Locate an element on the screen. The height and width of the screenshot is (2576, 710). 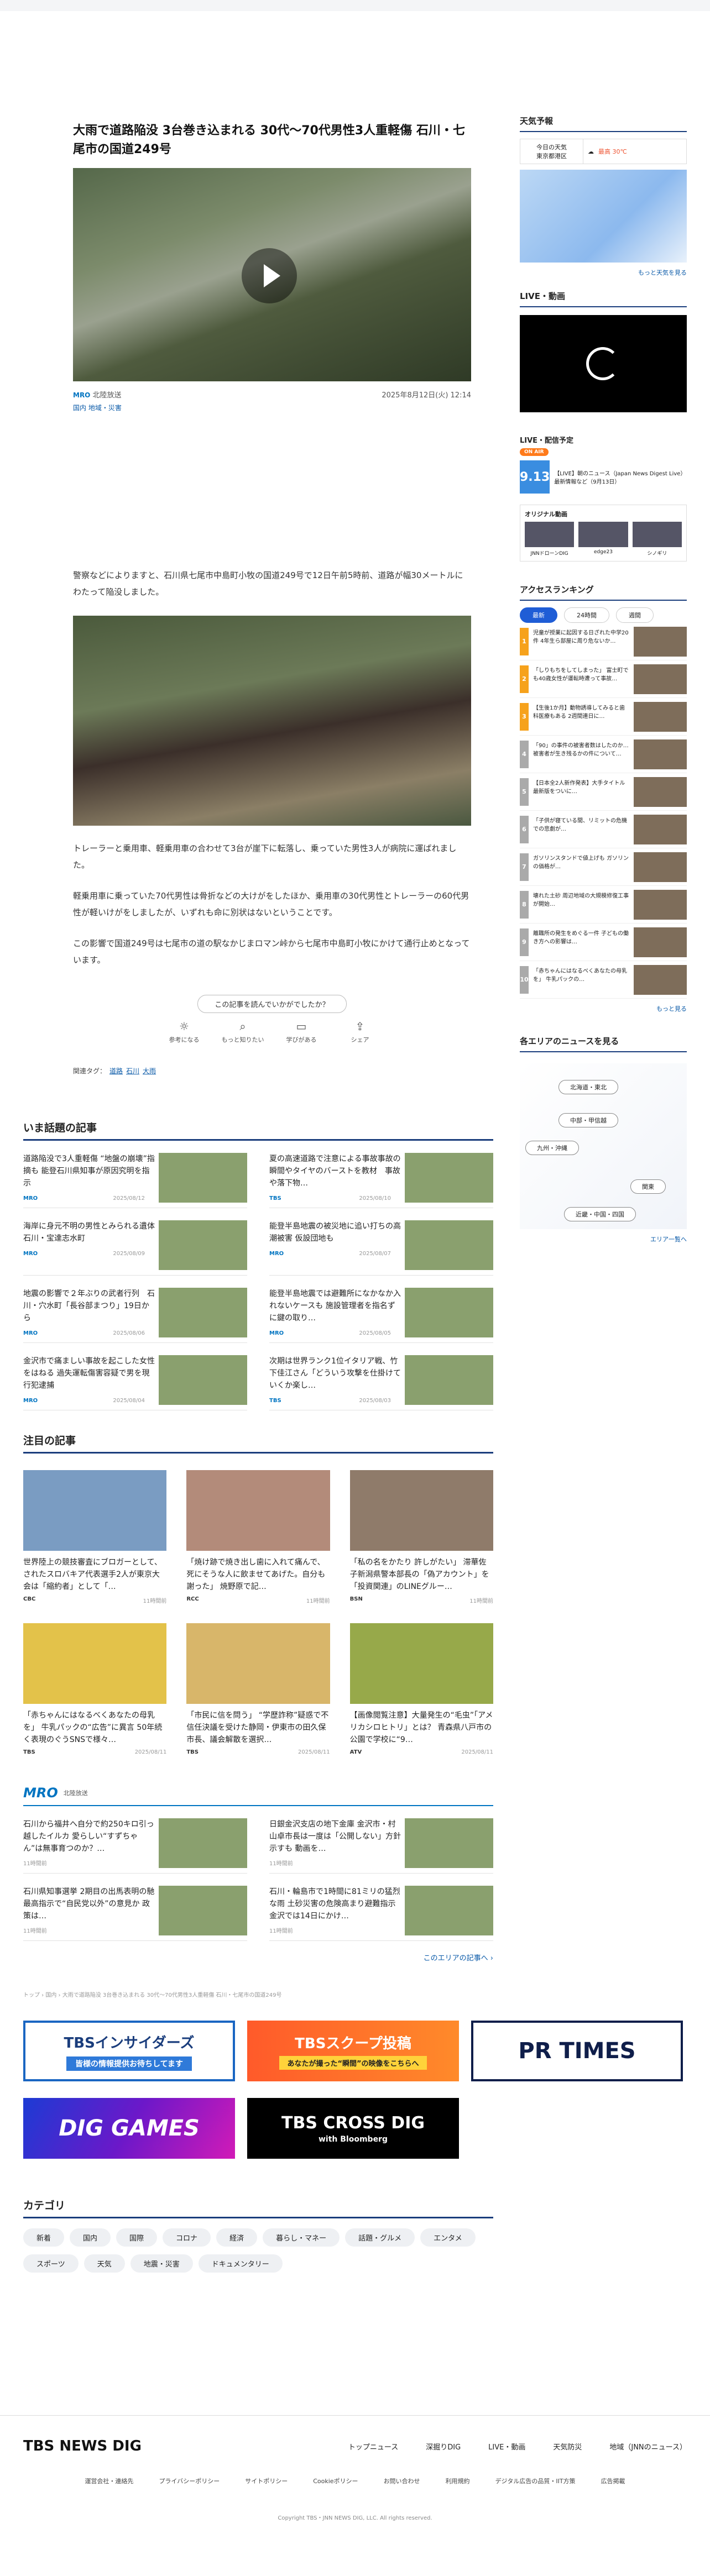
trending-item: 能登半島地震の被災地に追い打ちの高潮被害 仮設団地も MRO 2025/08/07 is located at coordinates (381, 1242).